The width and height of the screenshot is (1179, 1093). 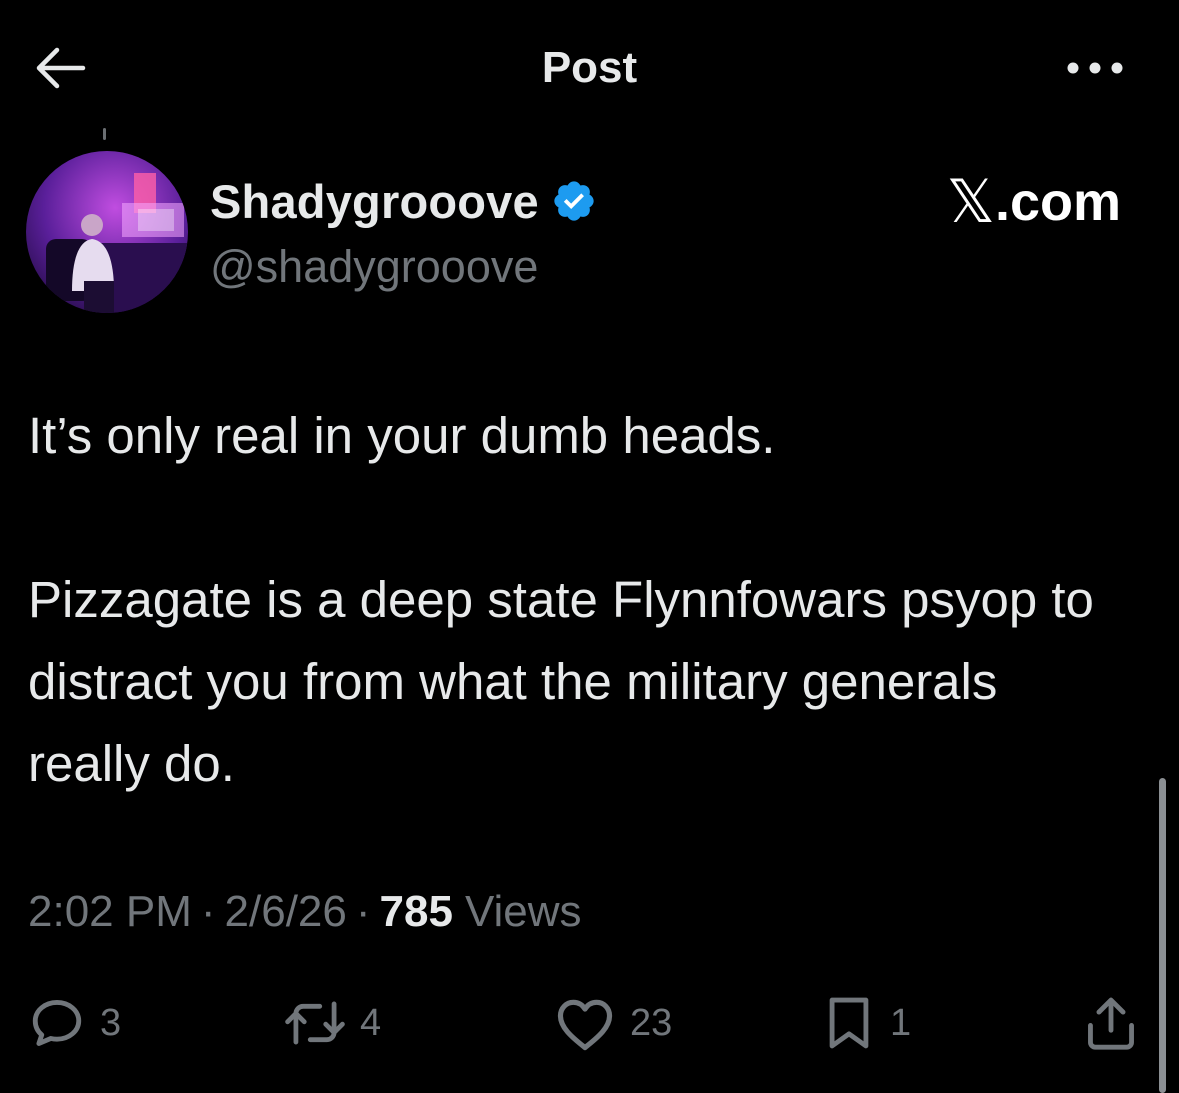 I want to click on bookmark-button: 1, so click(x=866, y=1023).